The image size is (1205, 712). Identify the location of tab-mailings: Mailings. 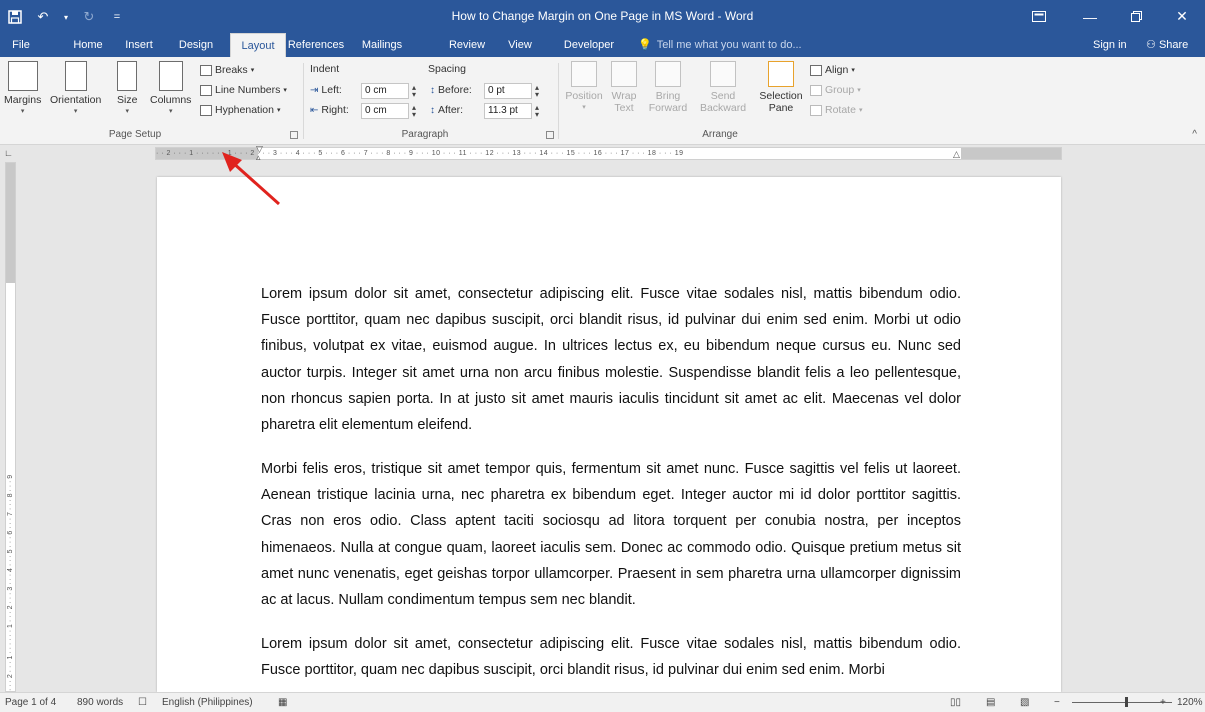
(382, 45).